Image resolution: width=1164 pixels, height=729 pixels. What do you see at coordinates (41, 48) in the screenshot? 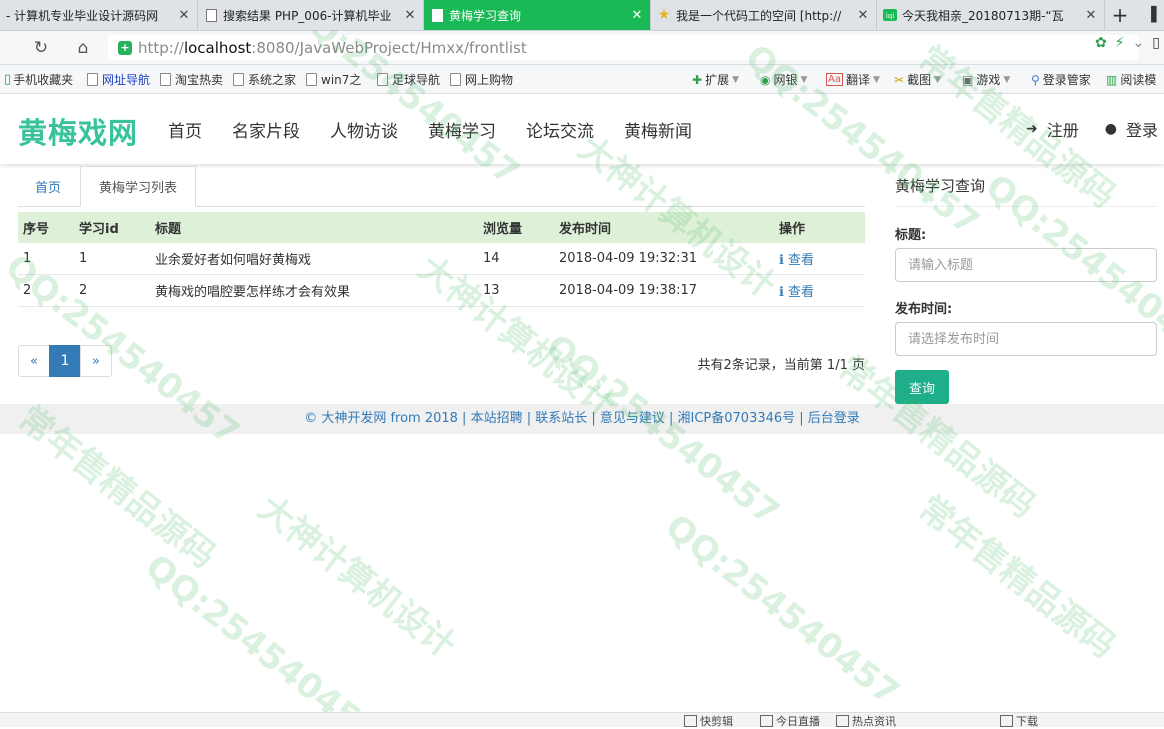
I see `reload-icon: ↻` at bounding box center [41, 48].